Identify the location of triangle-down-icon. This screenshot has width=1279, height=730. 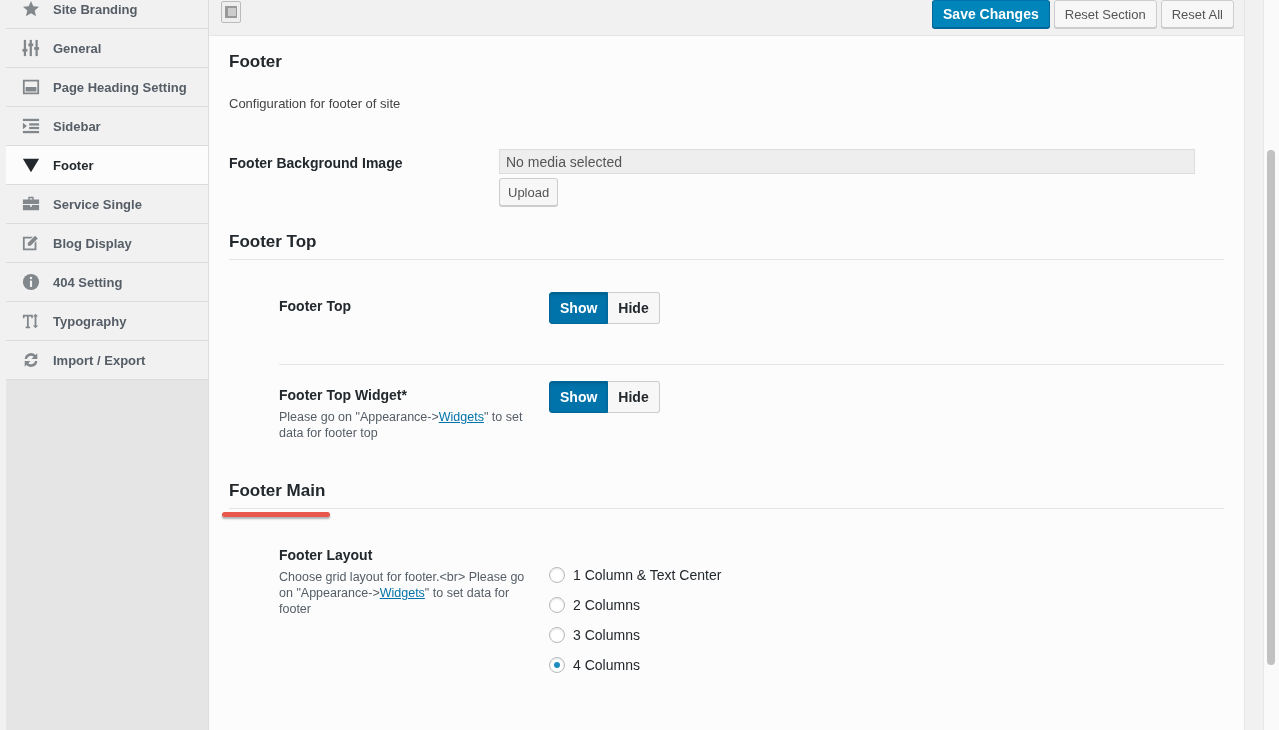
(31, 165).